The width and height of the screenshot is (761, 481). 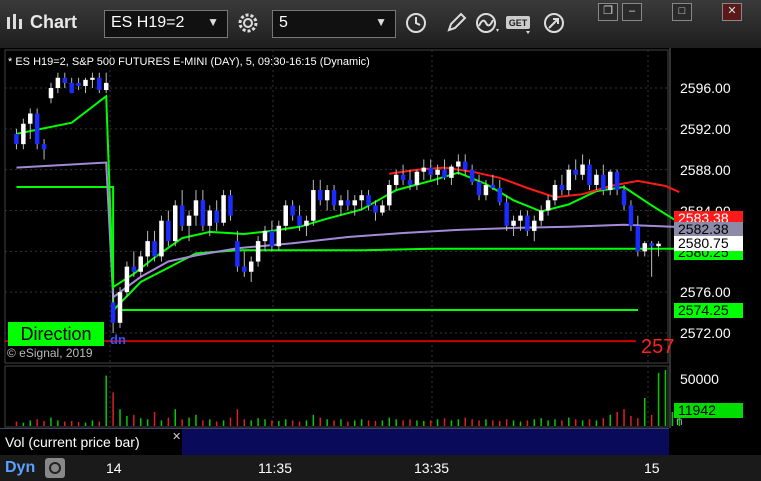 What do you see at coordinates (20, 468) in the screenshot?
I see `dynamic-mode-label: Dyn` at bounding box center [20, 468].